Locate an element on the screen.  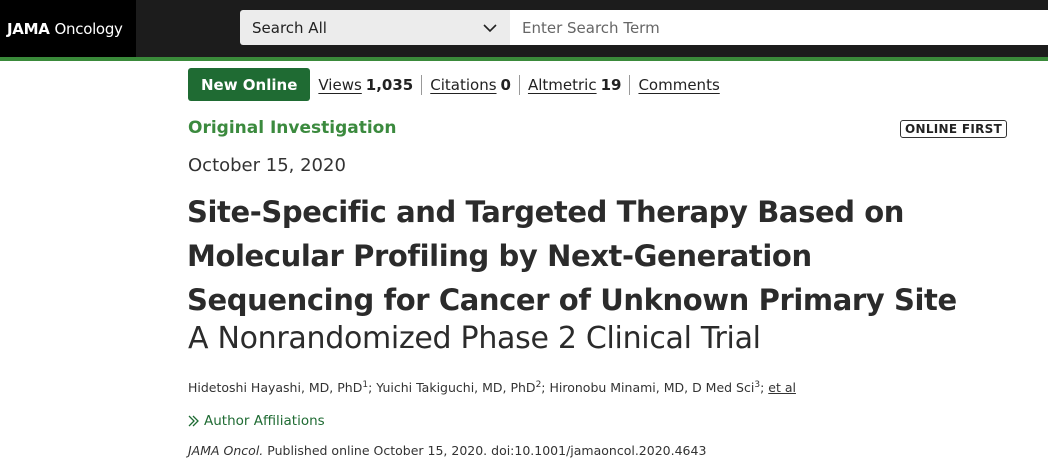
double-chevron-right-icon is located at coordinates (193, 421).